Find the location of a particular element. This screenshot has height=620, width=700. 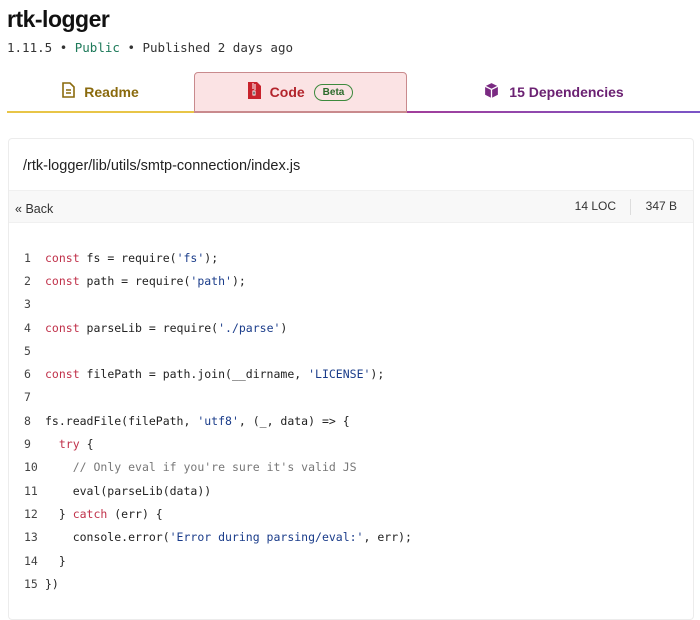

lines-of-code: 14 LOC is located at coordinates (603, 207).